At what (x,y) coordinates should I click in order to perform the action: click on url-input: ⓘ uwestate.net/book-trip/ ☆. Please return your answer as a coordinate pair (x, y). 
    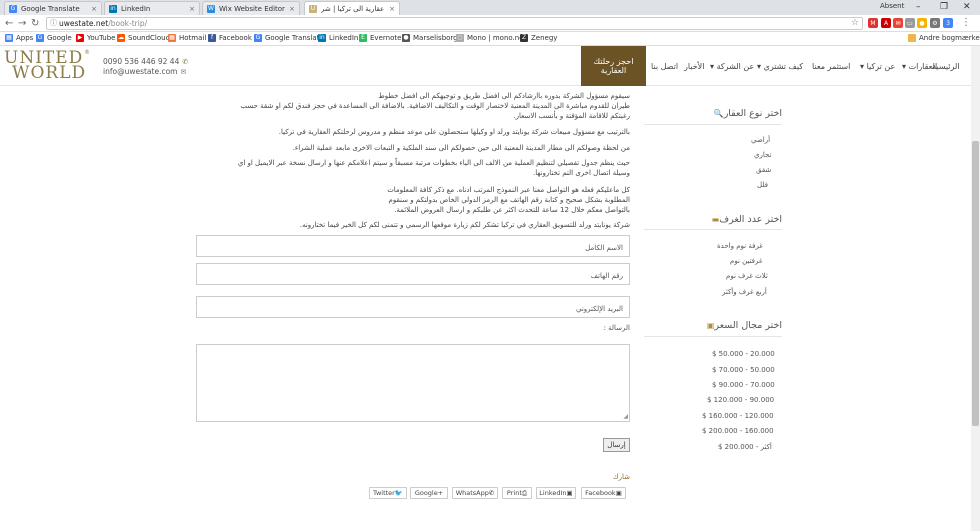
    Looking at the image, I should click on (454, 23).